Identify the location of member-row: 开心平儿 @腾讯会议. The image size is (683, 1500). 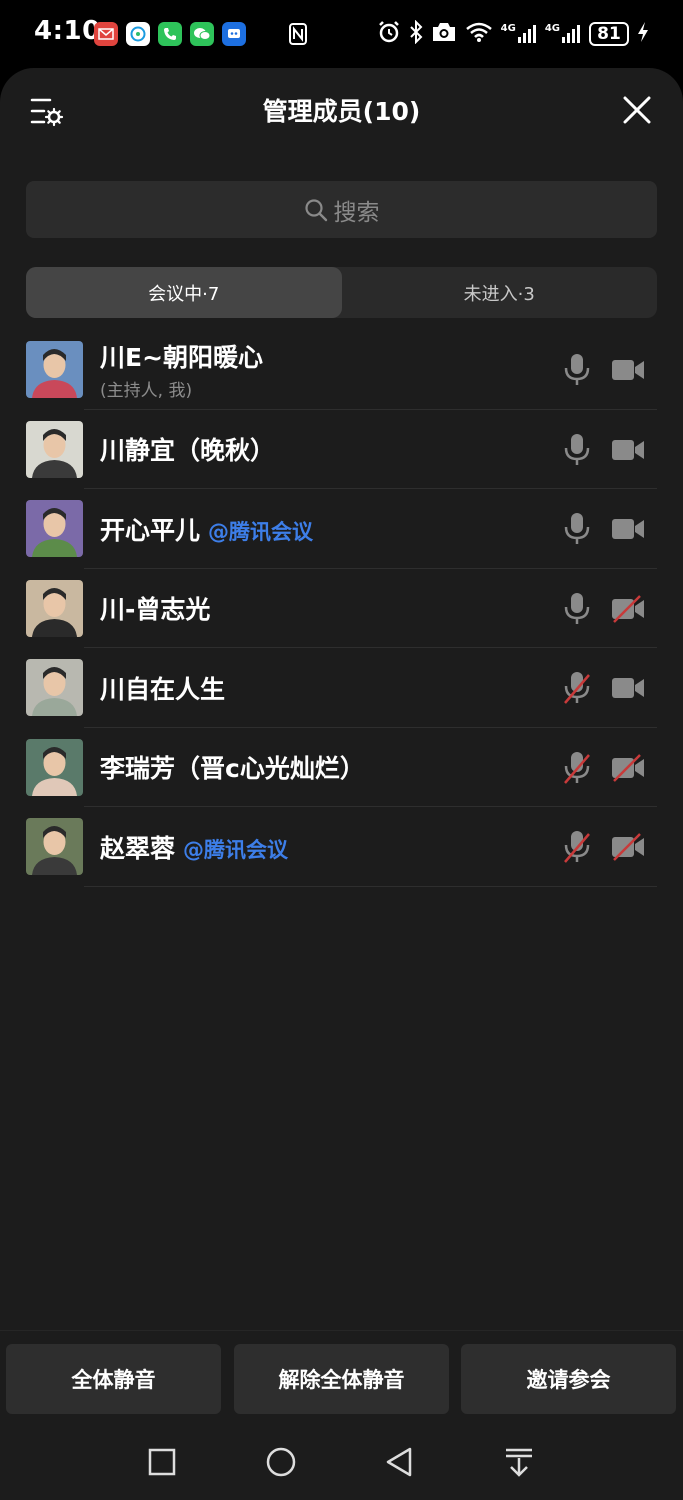
(341, 529).